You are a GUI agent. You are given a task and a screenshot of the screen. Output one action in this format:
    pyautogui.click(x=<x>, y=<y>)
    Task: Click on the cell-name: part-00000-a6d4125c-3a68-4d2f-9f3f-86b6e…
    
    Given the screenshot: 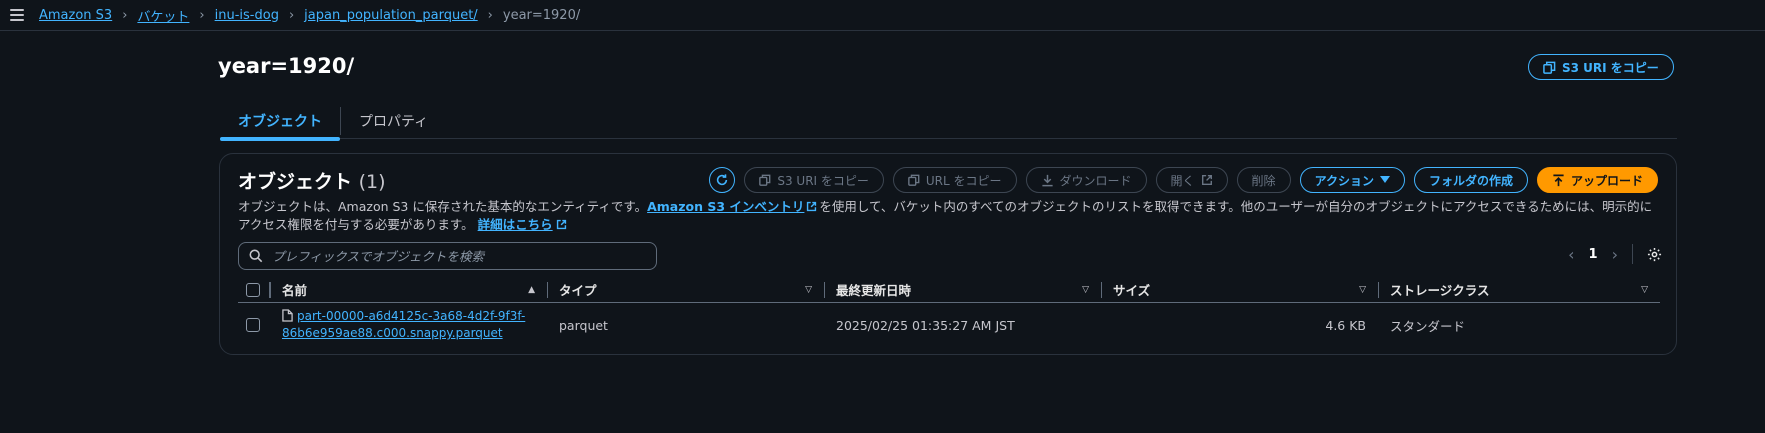 What is the action you would take?
    pyautogui.click(x=408, y=325)
    